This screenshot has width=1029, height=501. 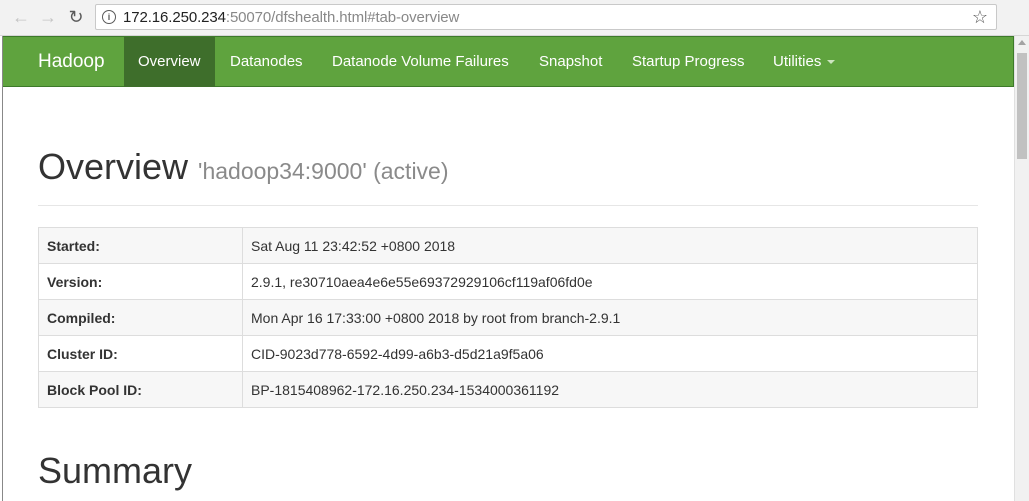 I want to click on page-title: Overview 'hadoop34:9000' (active), so click(x=243, y=167).